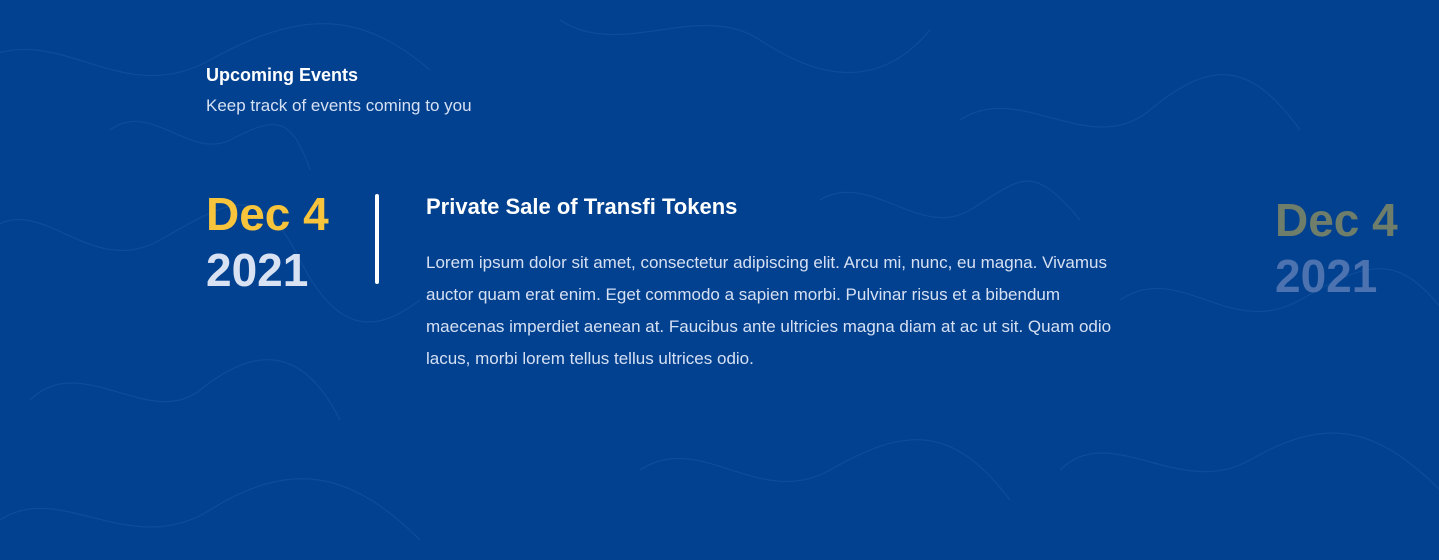  What do you see at coordinates (282, 75) in the screenshot?
I see `section-title: Upcoming Events` at bounding box center [282, 75].